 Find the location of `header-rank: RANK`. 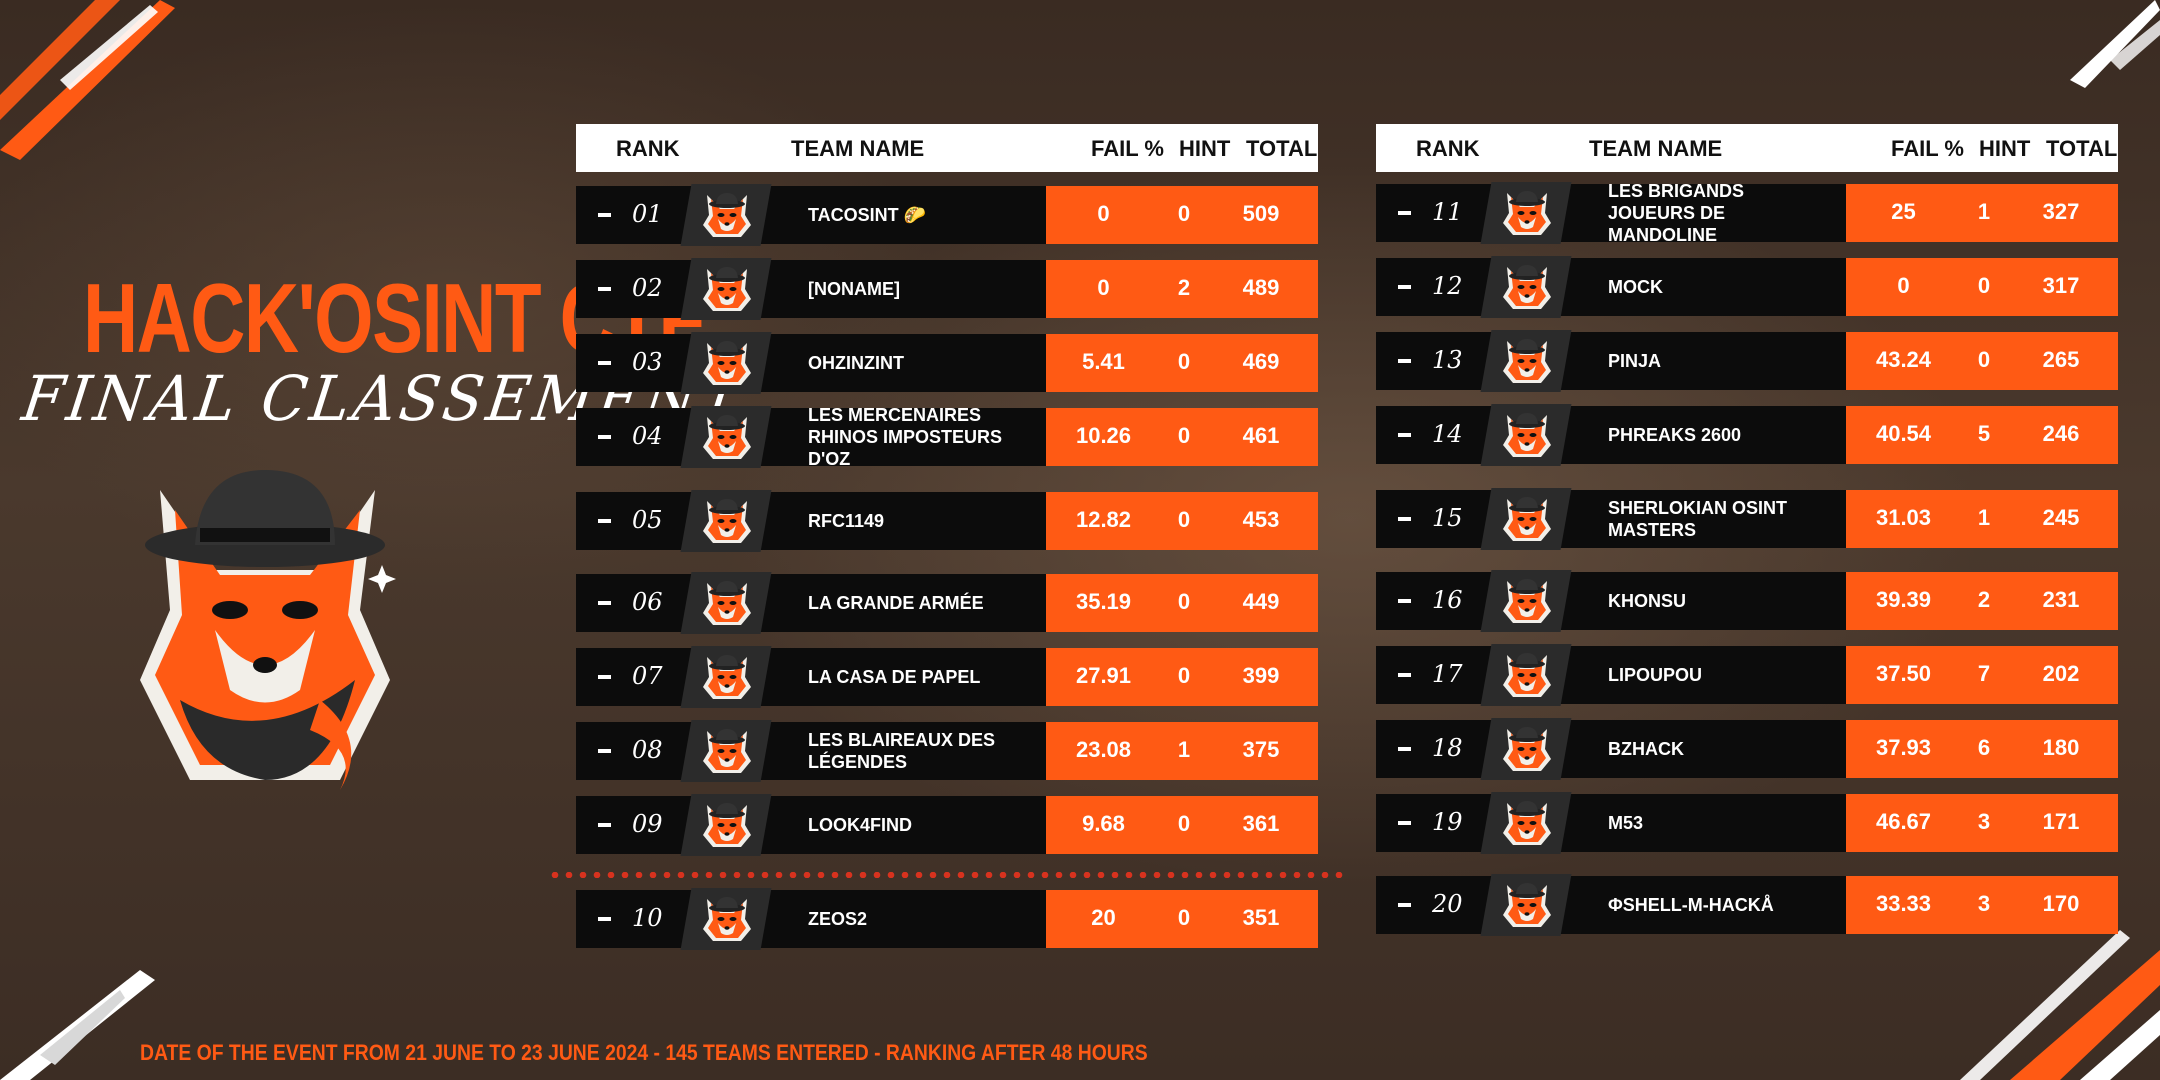

header-rank: RANK is located at coordinates (1448, 148).